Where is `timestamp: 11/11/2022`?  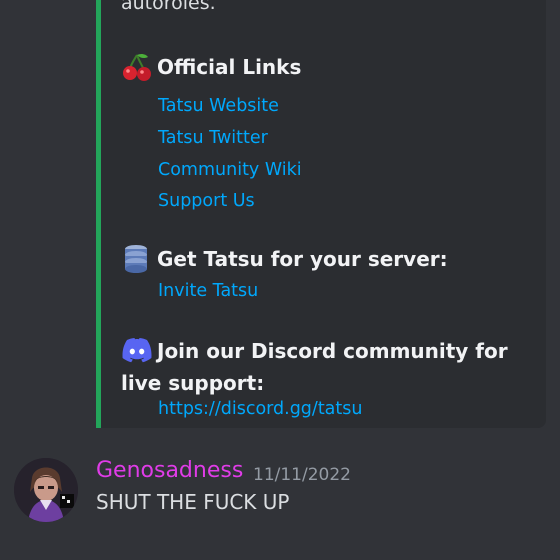 timestamp: 11/11/2022 is located at coordinates (302, 475).